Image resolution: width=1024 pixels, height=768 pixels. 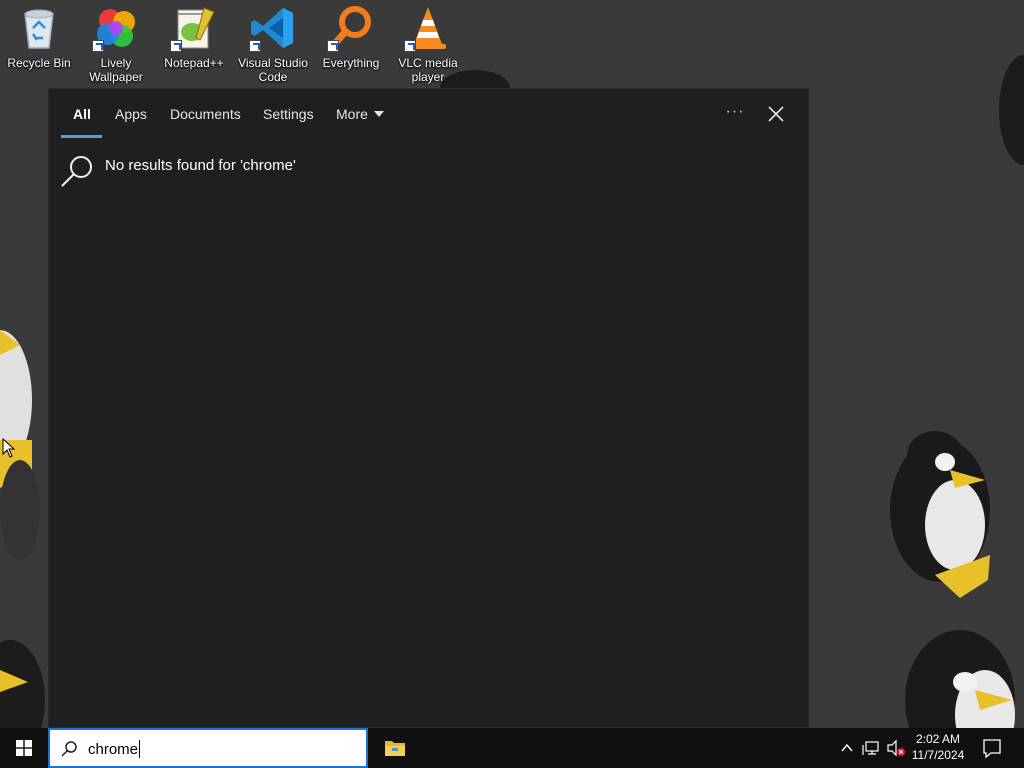 What do you see at coordinates (288, 114) in the screenshot?
I see `tab-settings: Settings` at bounding box center [288, 114].